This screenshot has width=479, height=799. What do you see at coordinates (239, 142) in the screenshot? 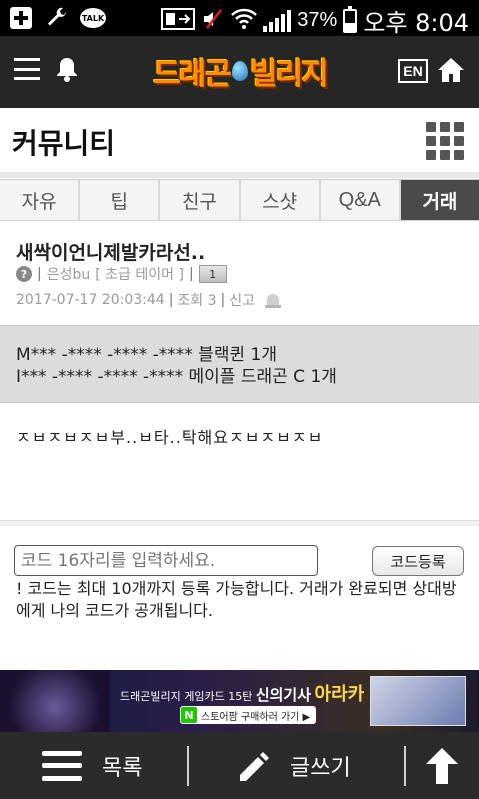
I see `section-header: 커뮤니티` at bounding box center [239, 142].